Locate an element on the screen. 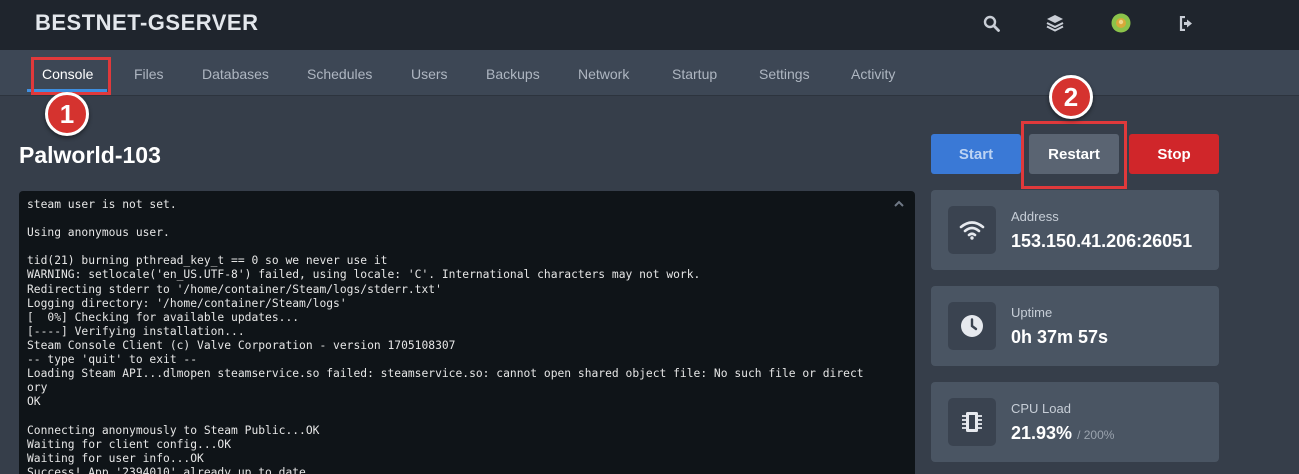 Image resolution: width=1299 pixels, height=474 pixels. console-line: steam user is not set. is located at coordinates (102, 204).